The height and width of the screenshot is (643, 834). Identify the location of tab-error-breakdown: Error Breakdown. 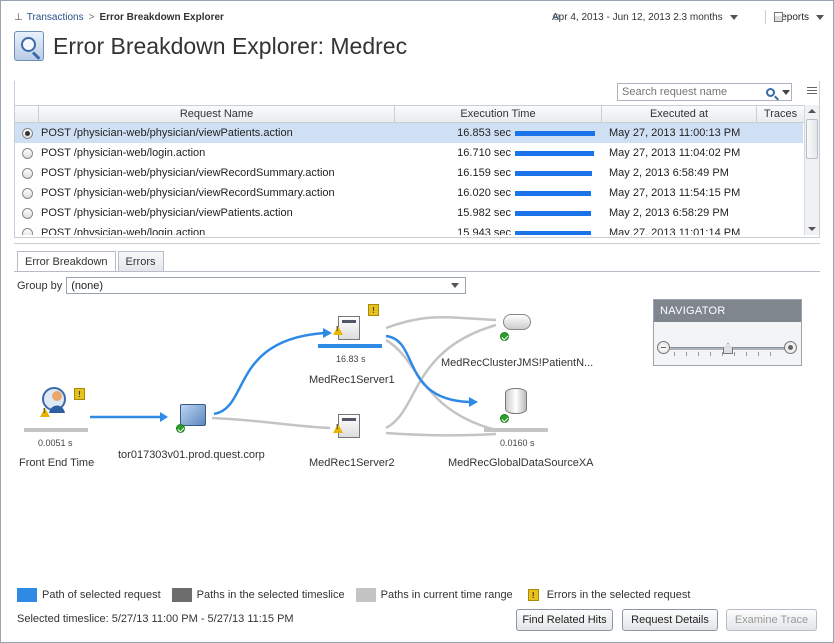
(66, 261).